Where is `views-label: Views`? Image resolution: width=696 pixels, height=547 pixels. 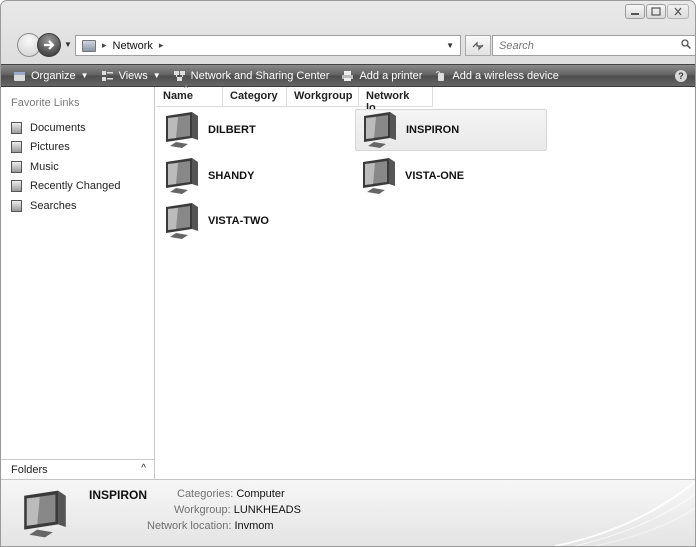 views-label: Views is located at coordinates (133, 75).